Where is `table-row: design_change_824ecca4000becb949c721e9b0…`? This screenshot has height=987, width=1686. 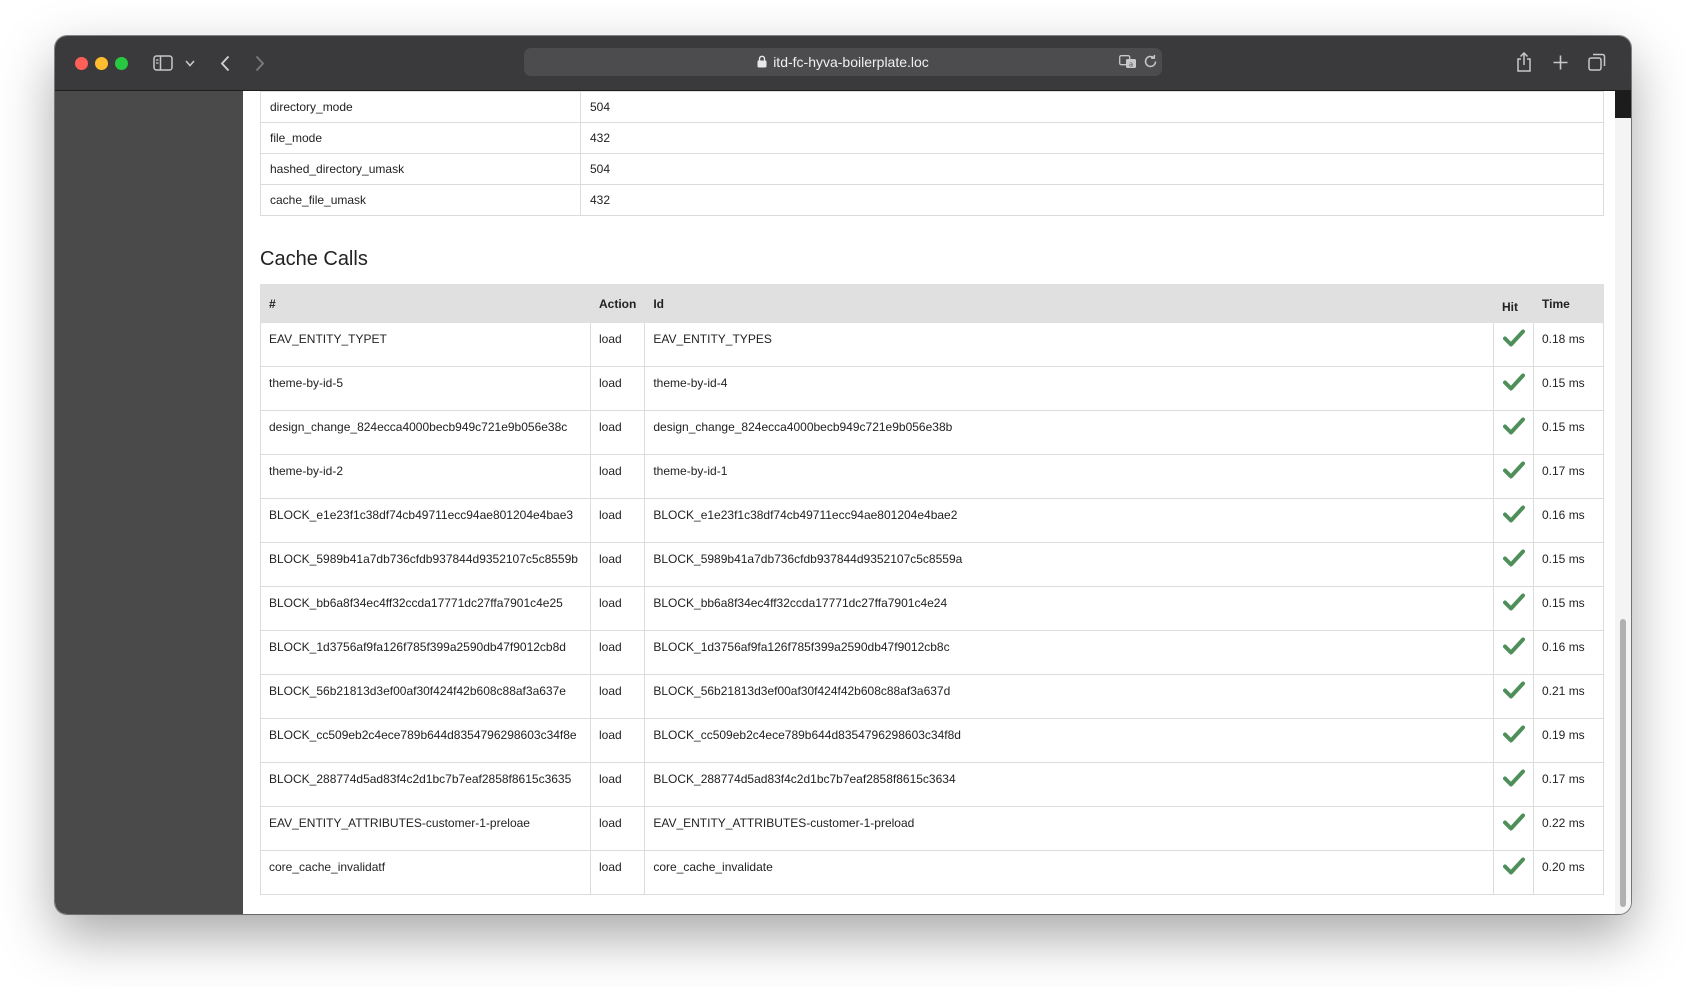
table-row: design_change_824ecca4000becb949c721e9b0… is located at coordinates (932, 432).